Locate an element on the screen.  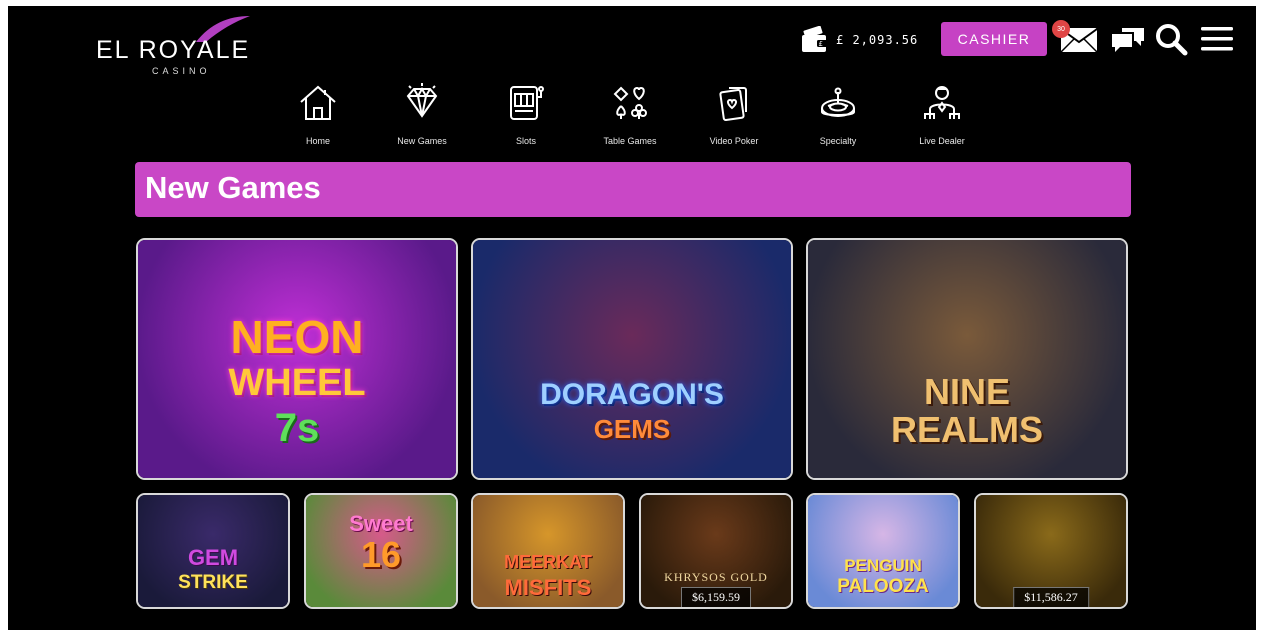
game-title-line1: GEM is located at coordinates (213, 557).